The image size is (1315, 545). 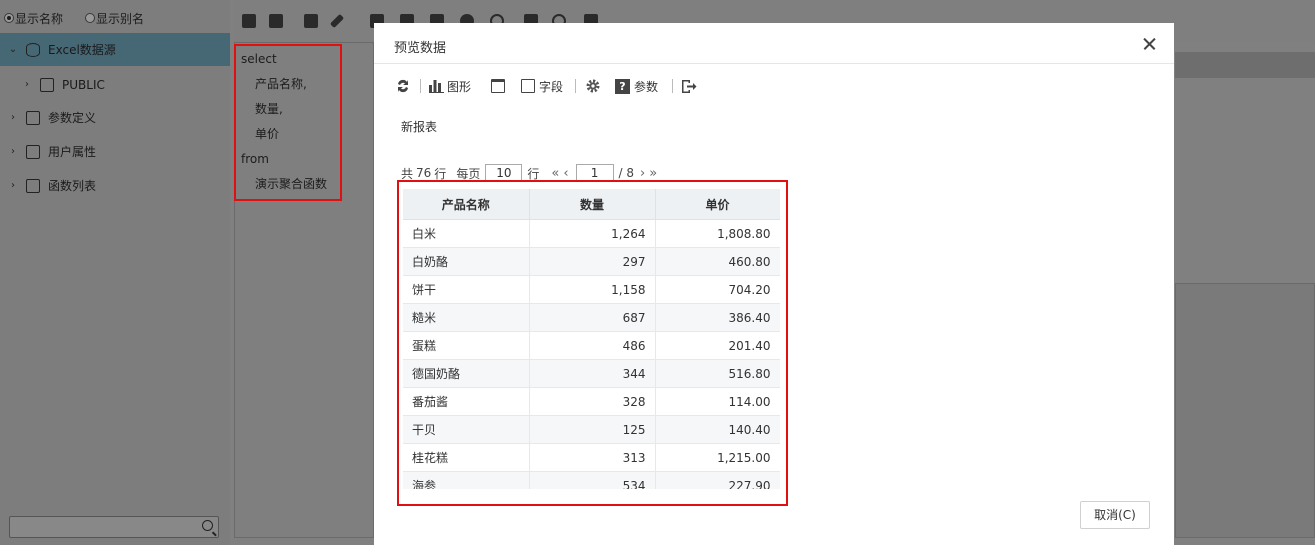 I want to click on radio-show-alias: 显示别名, so click(x=114, y=18).